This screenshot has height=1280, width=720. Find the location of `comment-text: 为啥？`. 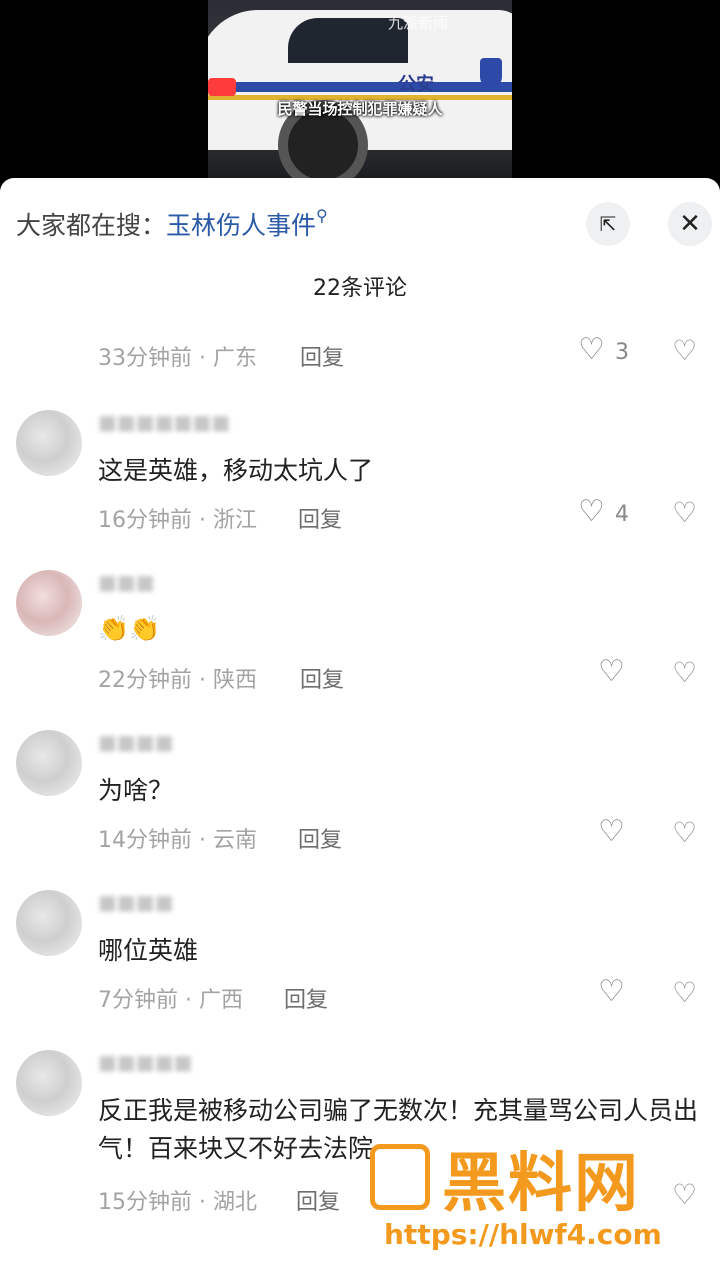

comment-text: 为啥？ is located at coordinates (136, 790).